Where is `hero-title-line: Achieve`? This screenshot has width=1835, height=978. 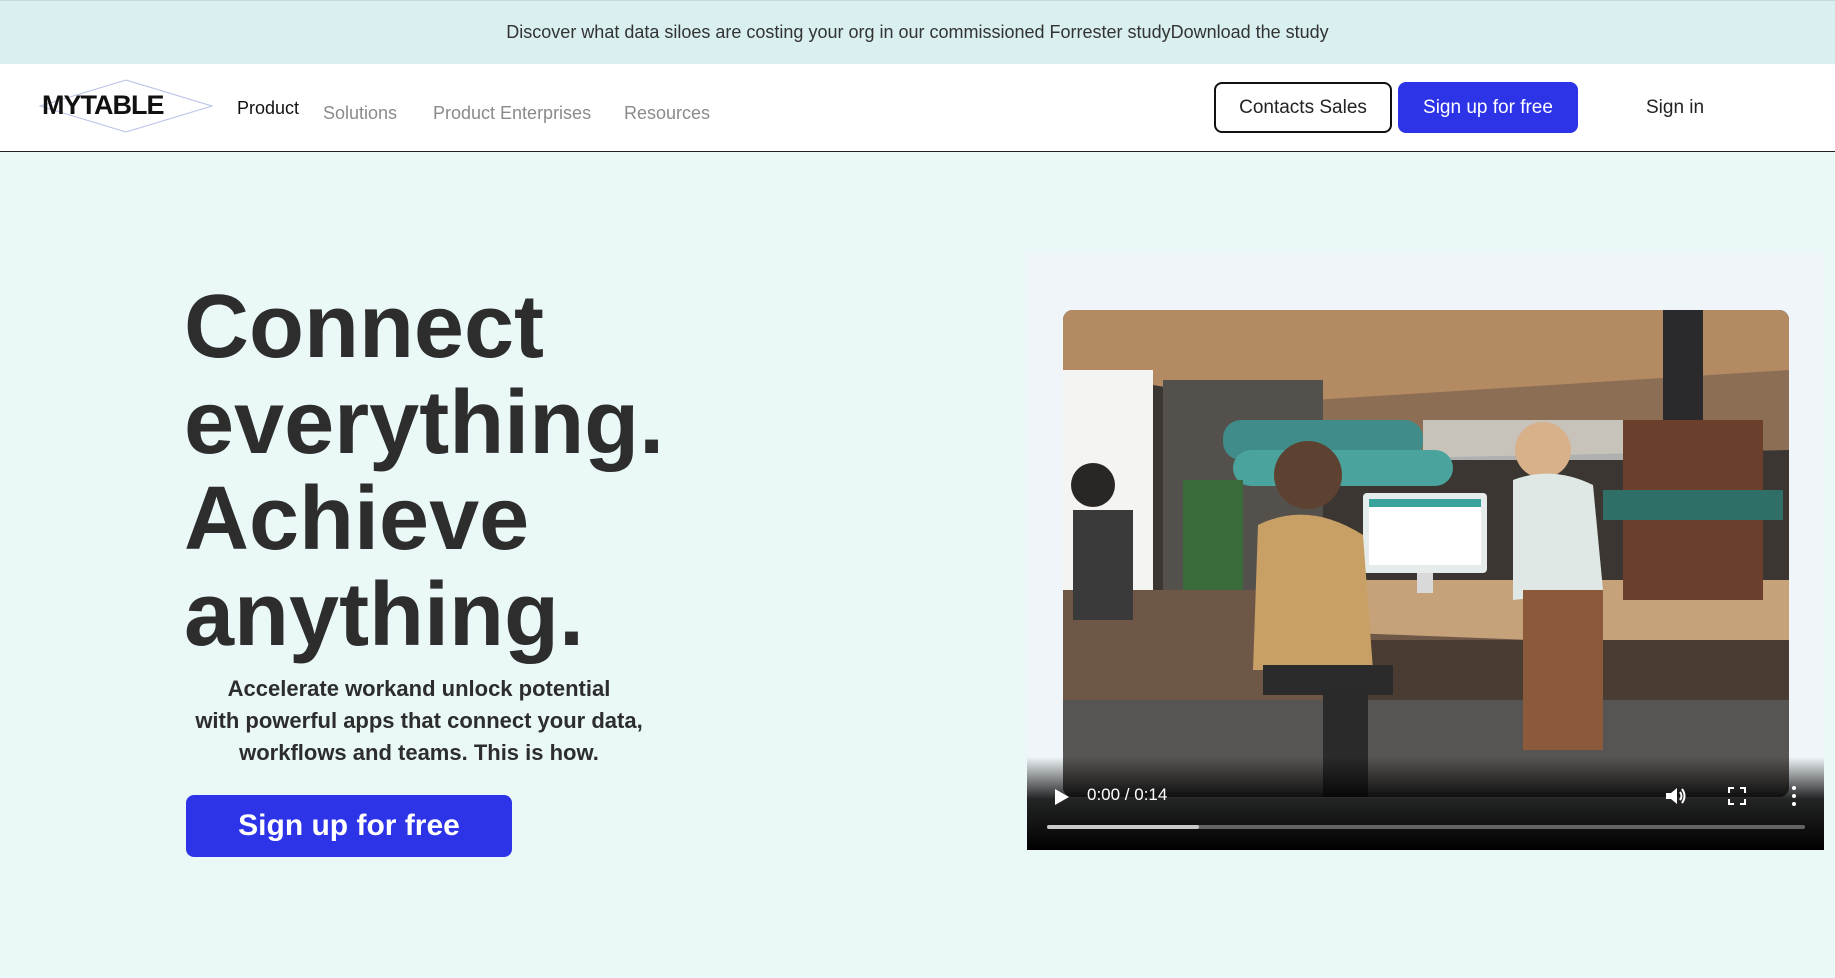
hero-title-line: Achieve is located at coordinates (357, 519).